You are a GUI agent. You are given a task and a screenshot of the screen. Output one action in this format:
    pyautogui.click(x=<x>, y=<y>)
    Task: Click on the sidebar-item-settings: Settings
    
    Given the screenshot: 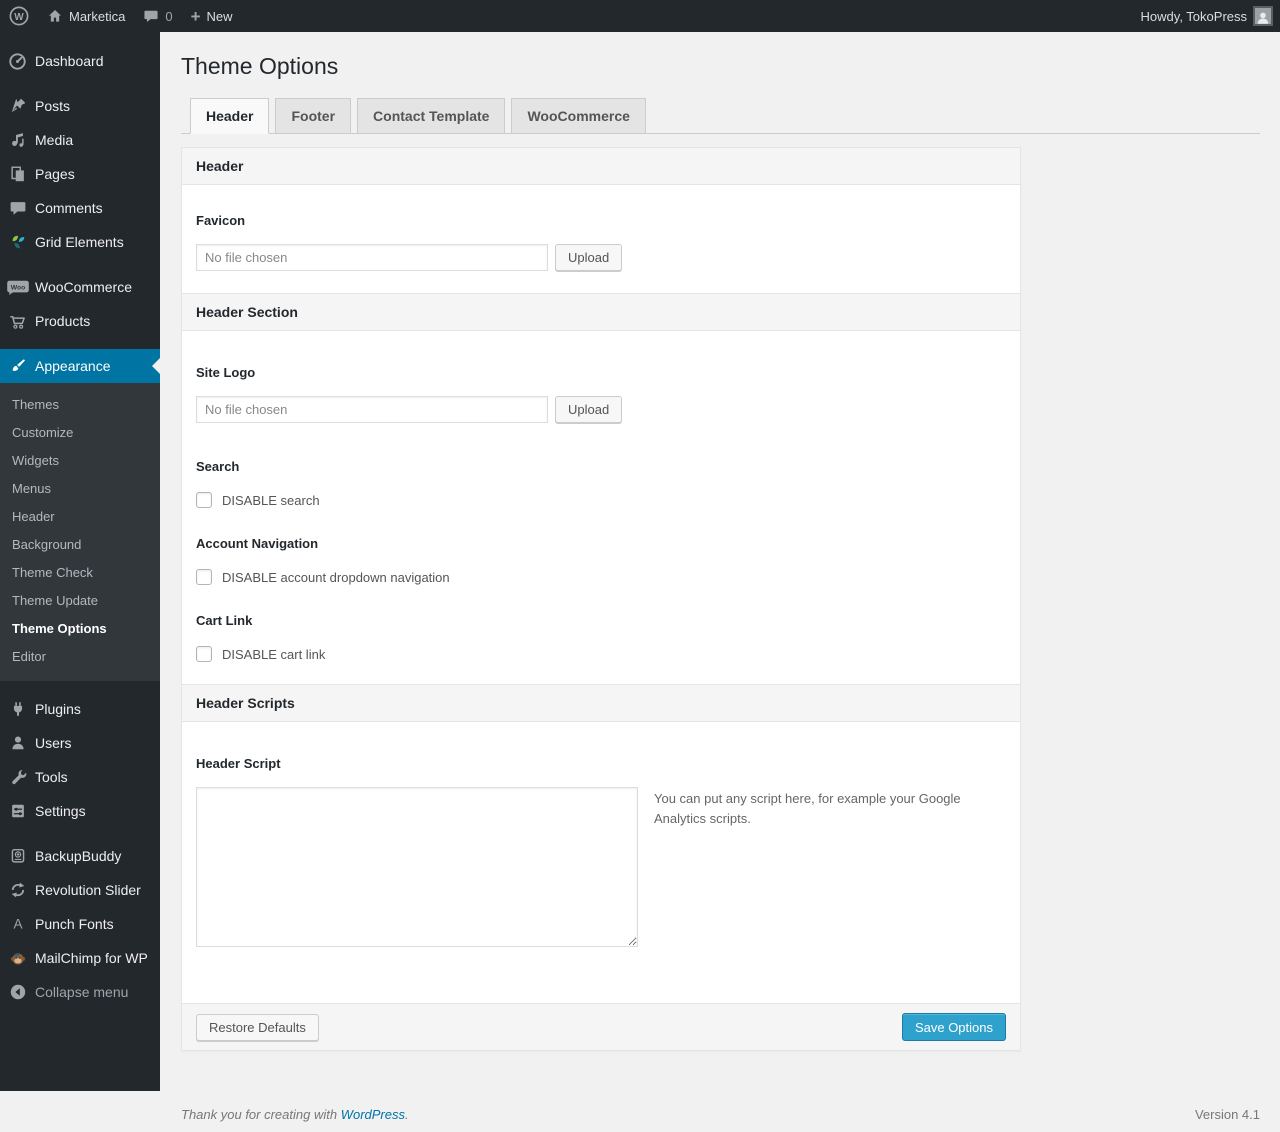 What is the action you would take?
    pyautogui.click(x=80, y=811)
    